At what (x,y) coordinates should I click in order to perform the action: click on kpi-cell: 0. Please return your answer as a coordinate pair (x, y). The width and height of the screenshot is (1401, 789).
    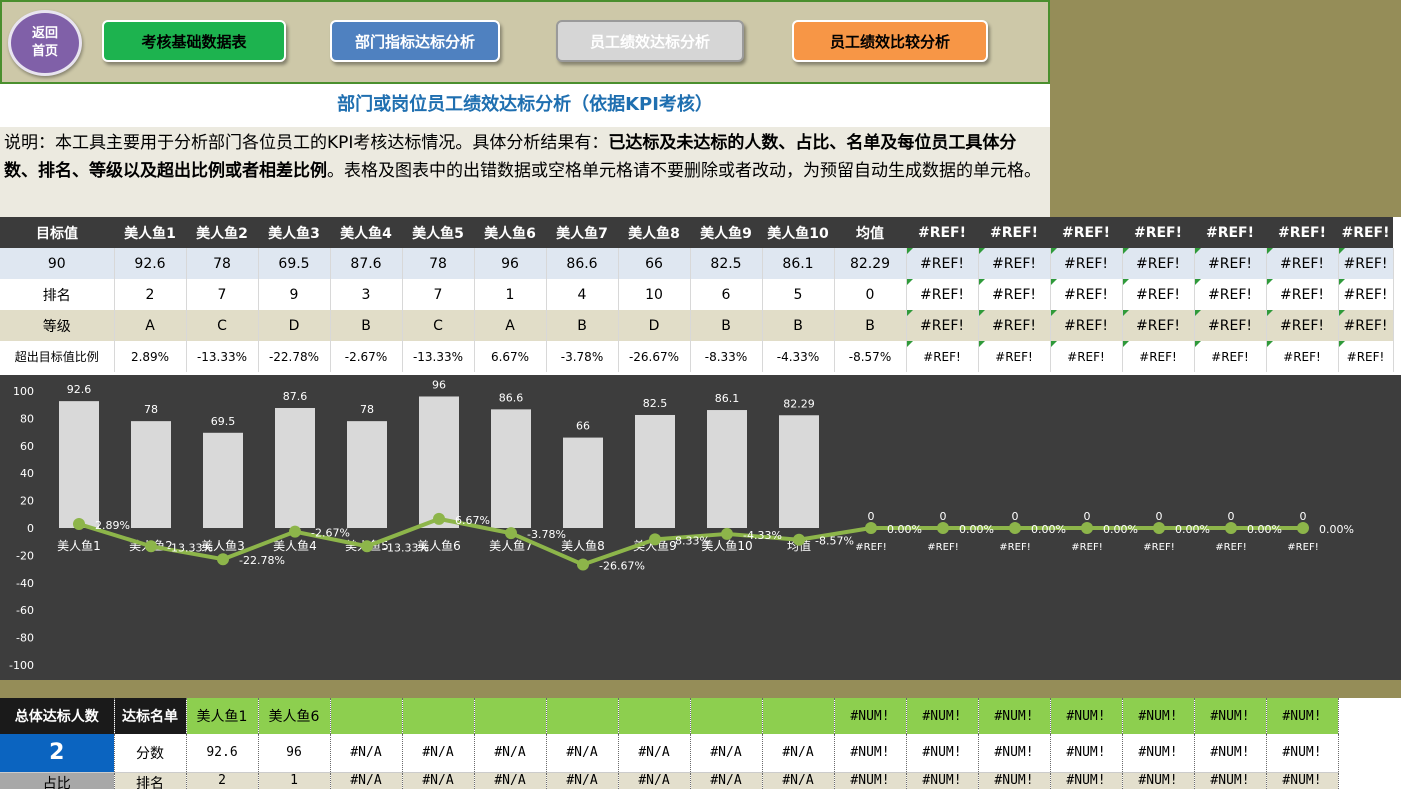
    Looking at the image, I should click on (870, 294).